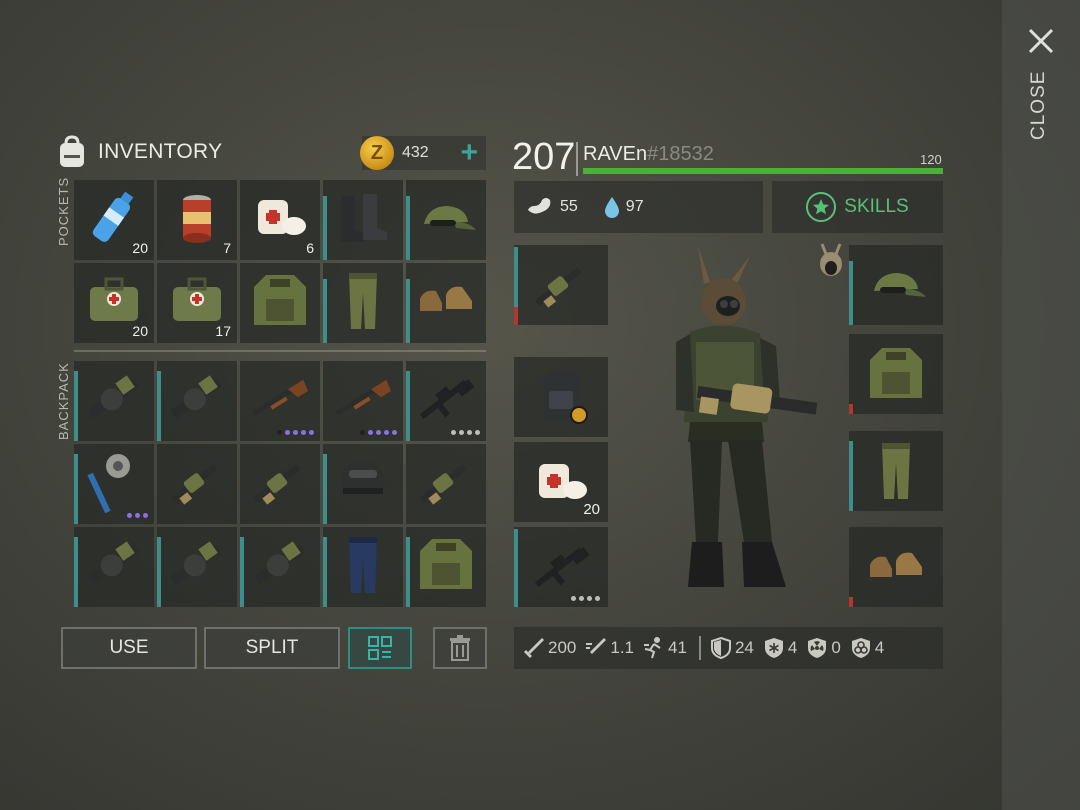 Image resolution: width=1080 pixels, height=810 pixels. Describe the element at coordinates (561, 285) in the screenshot. I see `equip-slot-primary-weapon` at that location.